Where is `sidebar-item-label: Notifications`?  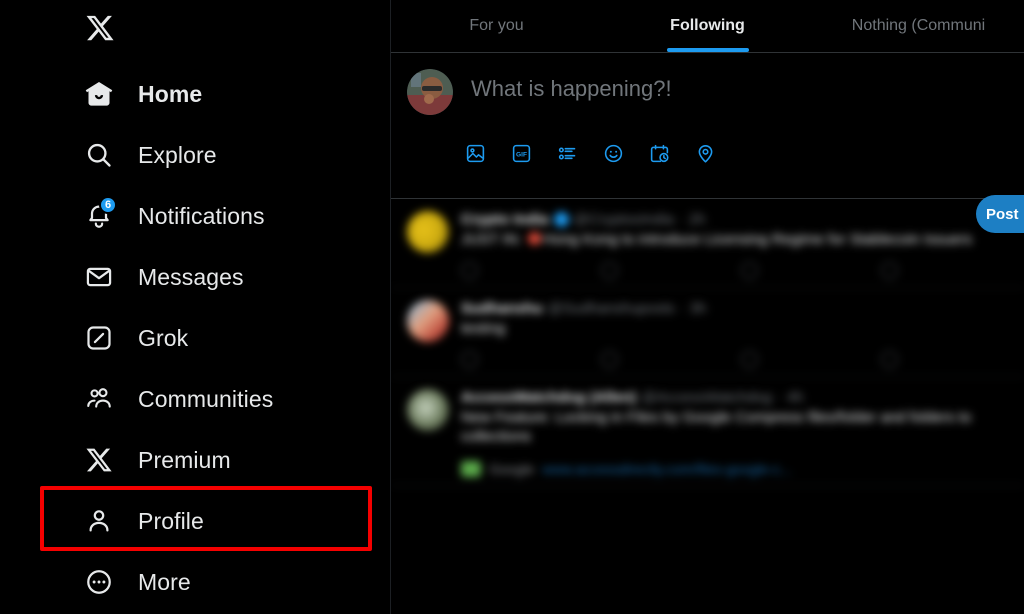 sidebar-item-label: Notifications is located at coordinates (201, 215).